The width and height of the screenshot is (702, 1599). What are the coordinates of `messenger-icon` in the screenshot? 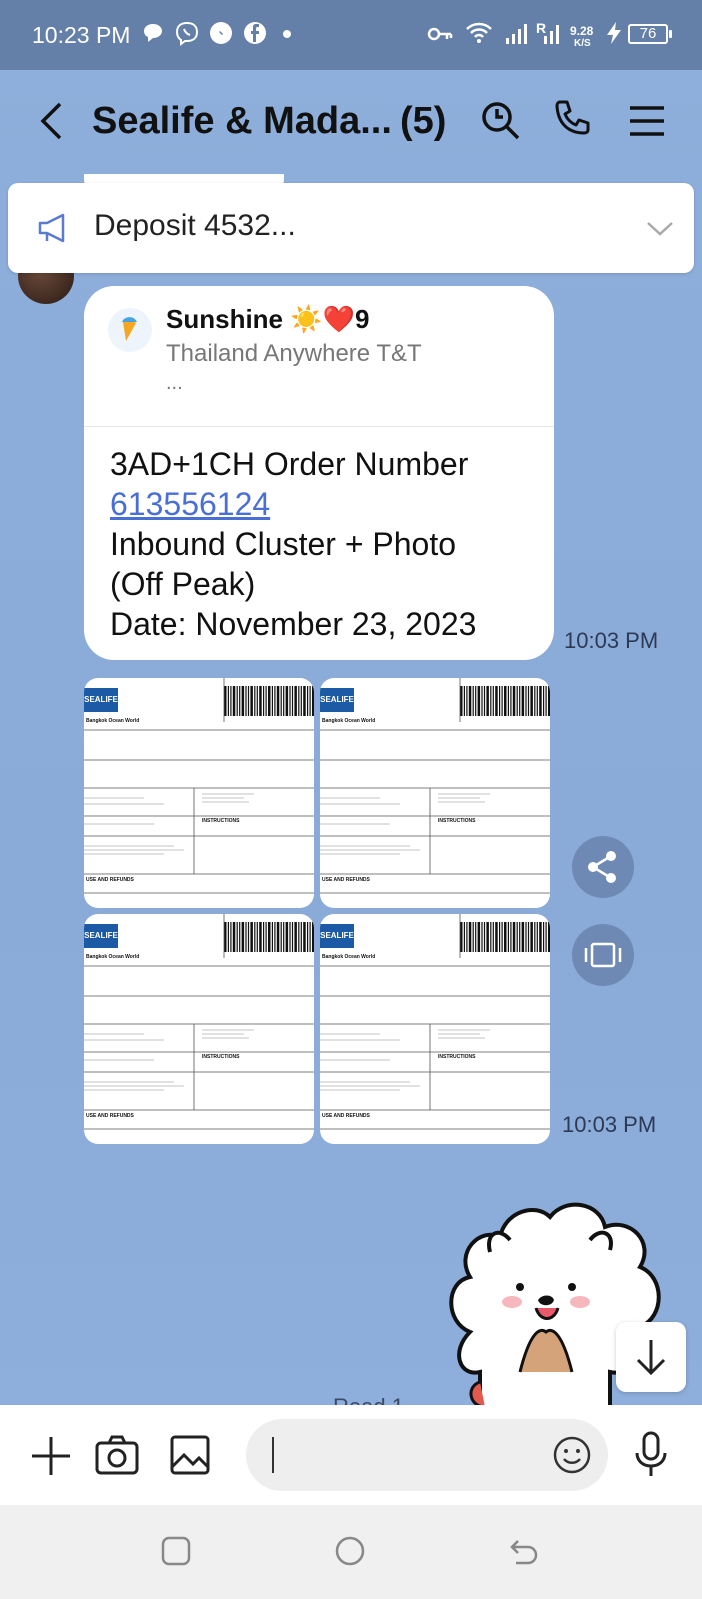 It's located at (221, 33).